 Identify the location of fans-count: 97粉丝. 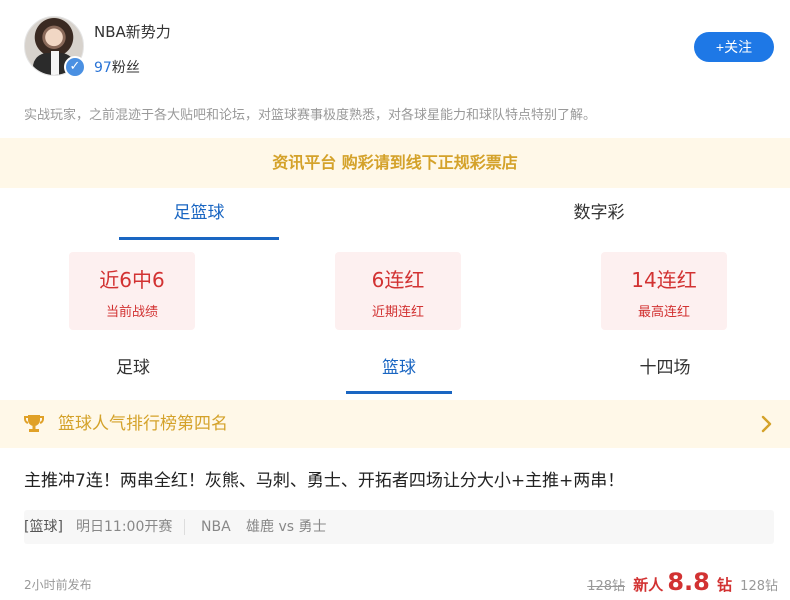
(117, 67).